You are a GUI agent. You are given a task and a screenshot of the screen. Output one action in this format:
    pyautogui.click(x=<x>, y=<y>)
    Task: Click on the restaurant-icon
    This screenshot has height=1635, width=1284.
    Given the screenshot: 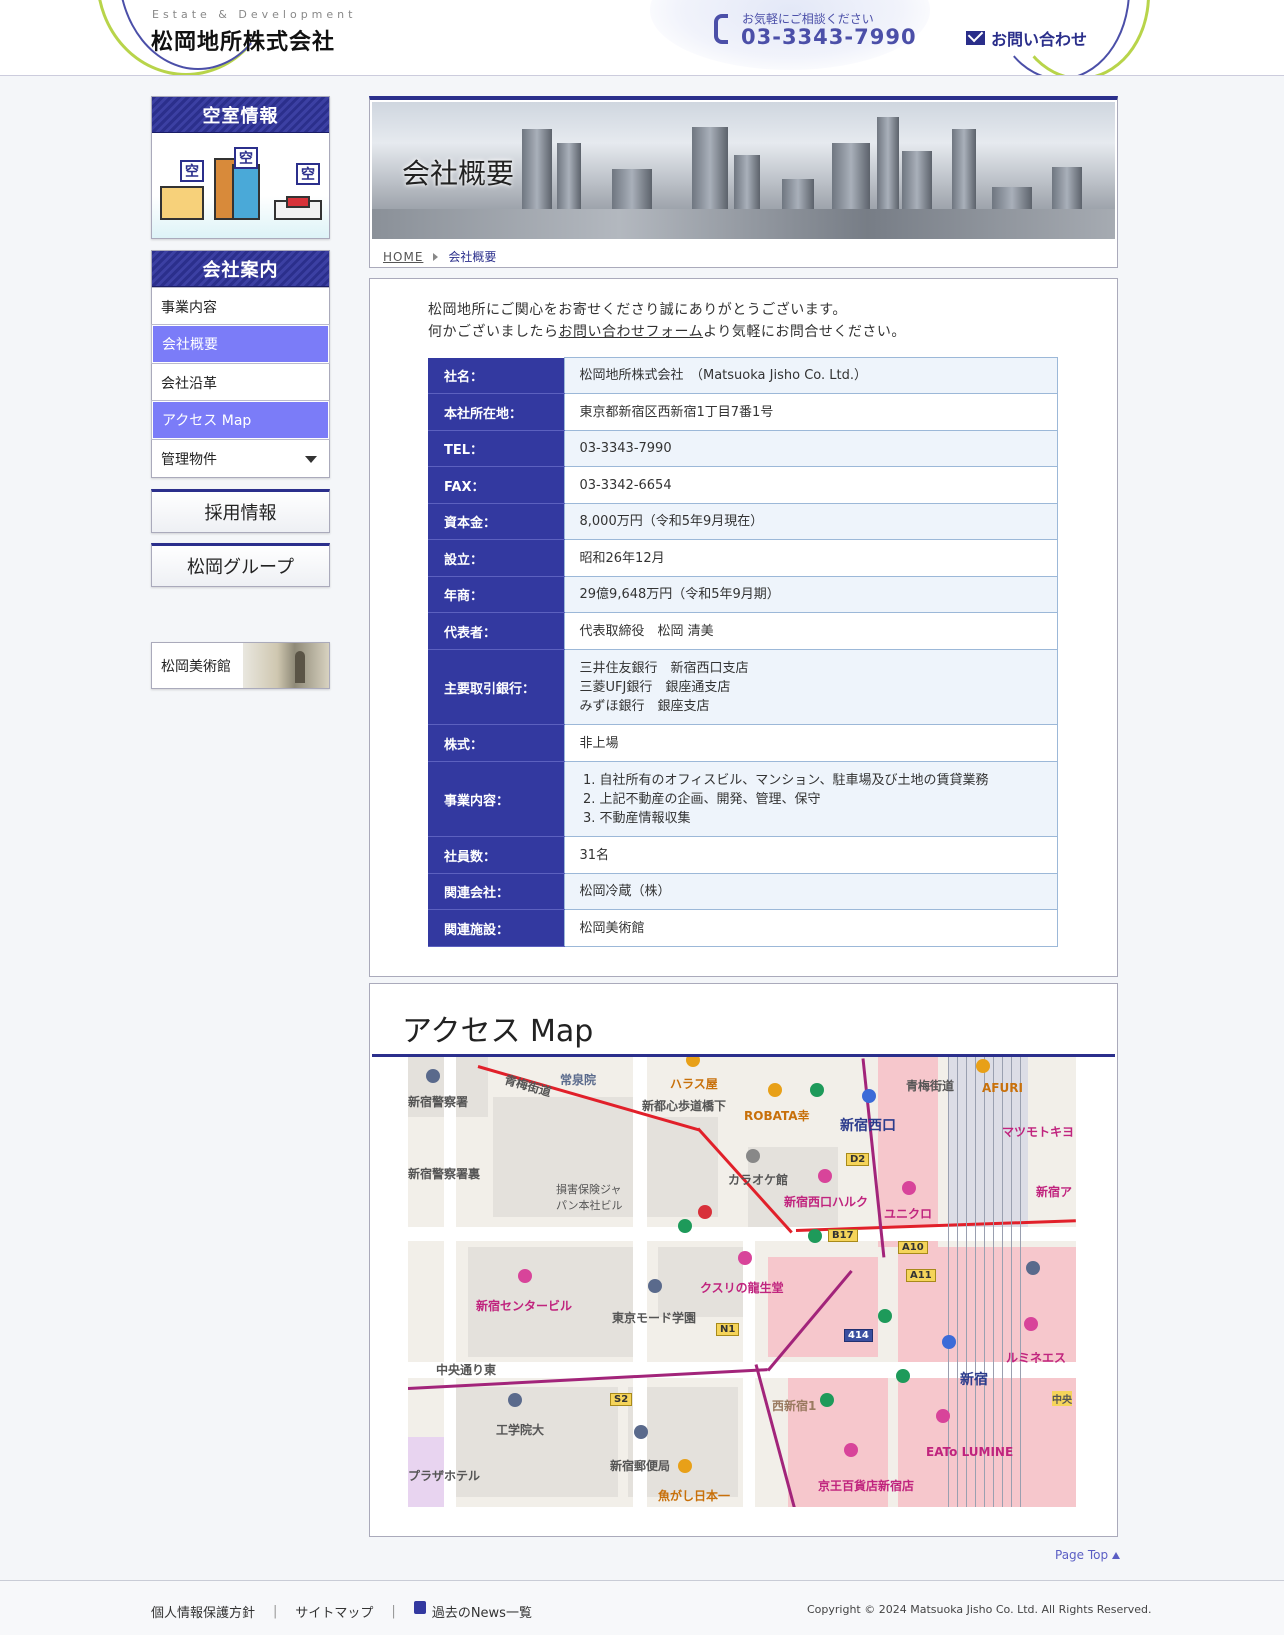 What is the action you would take?
    pyautogui.click(x=775, y=1090)
    